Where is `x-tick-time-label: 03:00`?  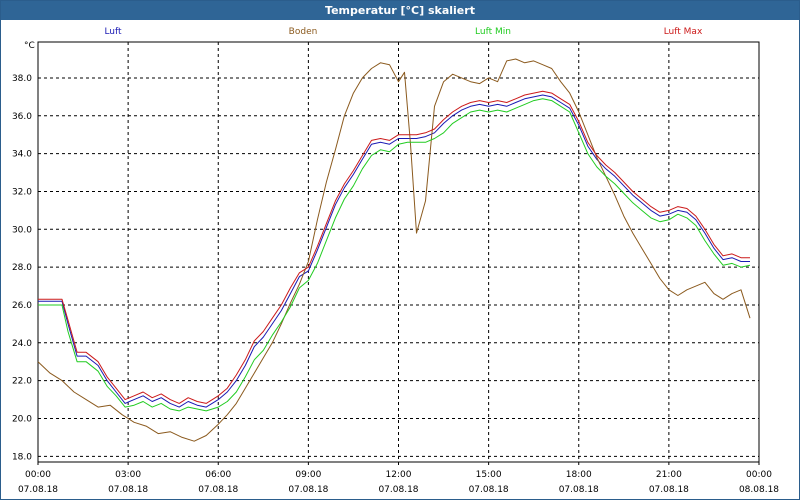 x-tick-time-label: 03:00 is located at coordinates (128, 475).